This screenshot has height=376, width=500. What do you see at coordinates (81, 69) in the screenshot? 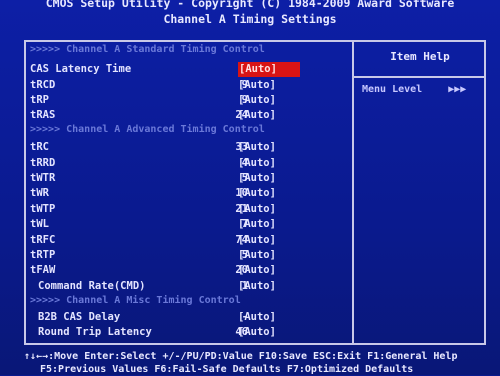
I see `setting-label: CAS Latency Time` at bounding box center [81, 69].